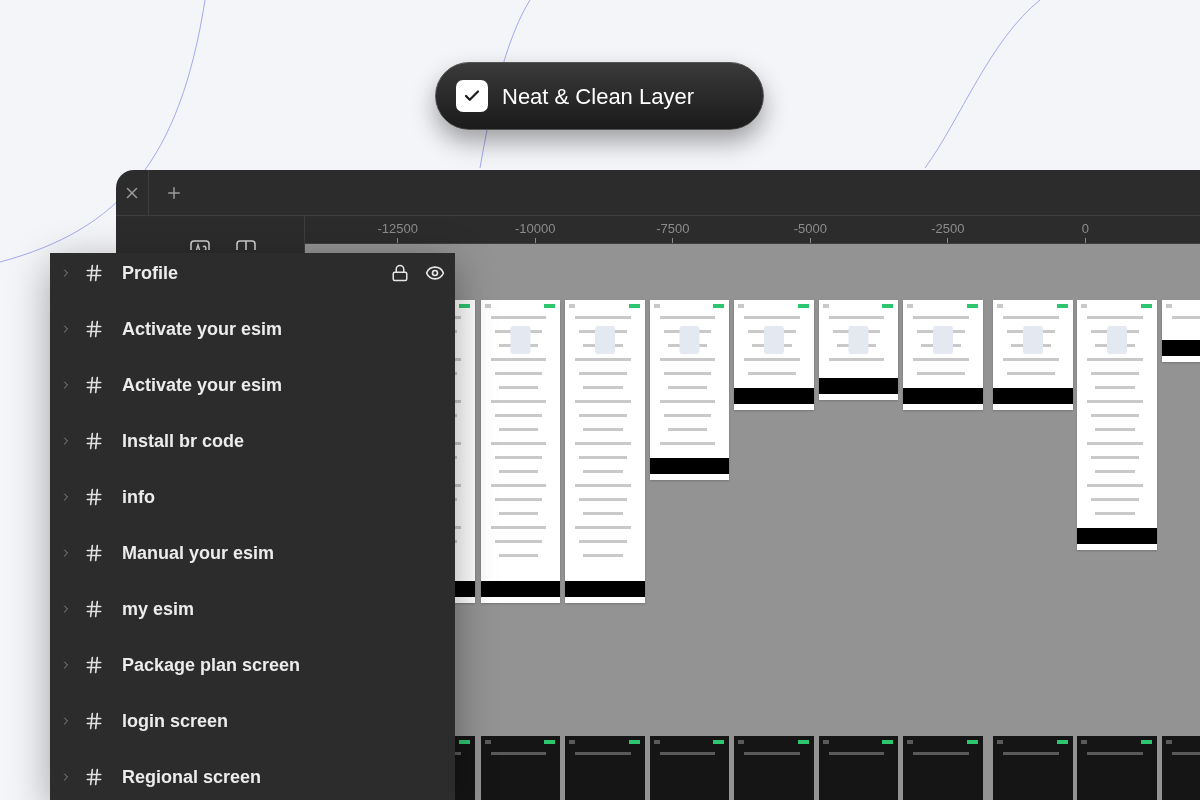 Image resolution: width=1200 pixels, height=800 pixels. Describe the element at coordinates (252, 441) in the screenshot. I see `layer-row: Install br code` at that location.